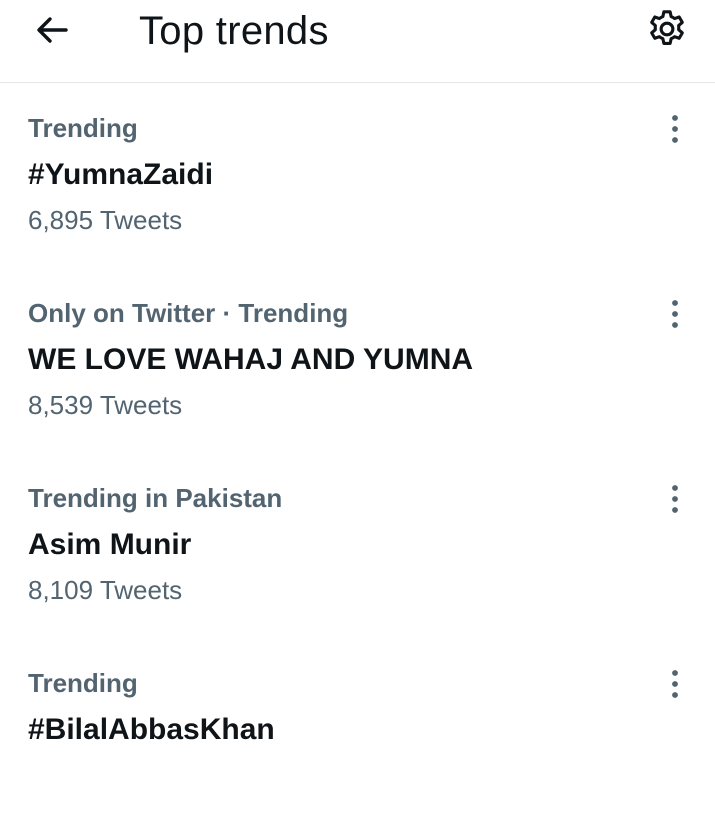 Image resolution: width=715 pixels, height=824 pixels. What do you see at coordinates (251, 359) in the screenshot?
I see `trend-name: WE LOVE WAHAJ AND YUMNA` at bounding box center [251, 359].